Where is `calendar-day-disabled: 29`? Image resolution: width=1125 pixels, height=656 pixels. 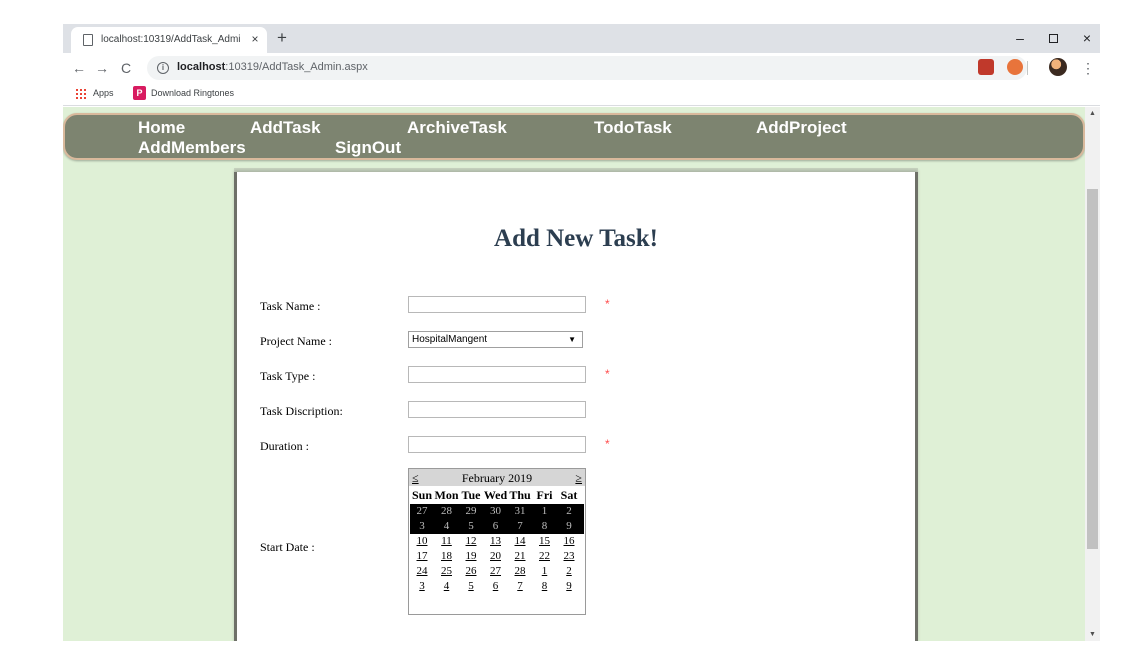 calendar-day-disabled: 29 is located at coordinates (471, 511).